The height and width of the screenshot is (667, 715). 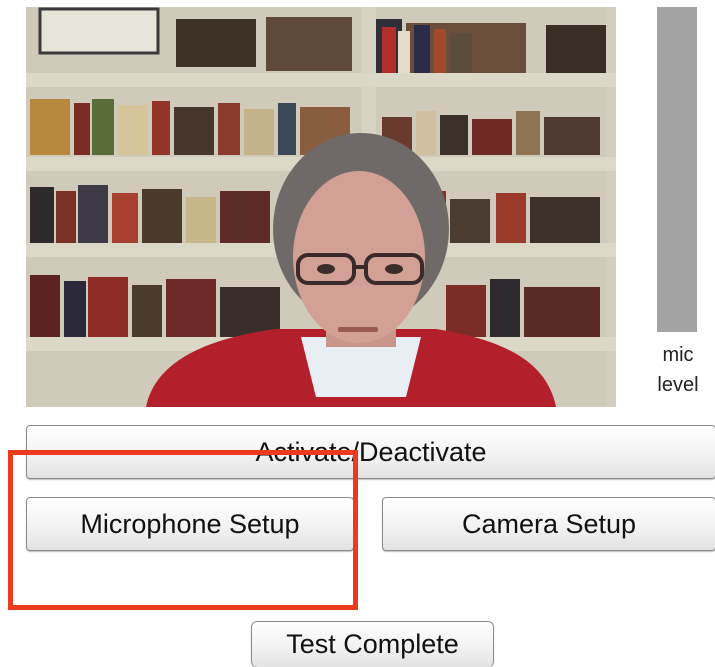 What do you see at coordinates (678, 370) in the screenshot?
I see `mic-level-label: mic level` at bounding box center [678, 370].